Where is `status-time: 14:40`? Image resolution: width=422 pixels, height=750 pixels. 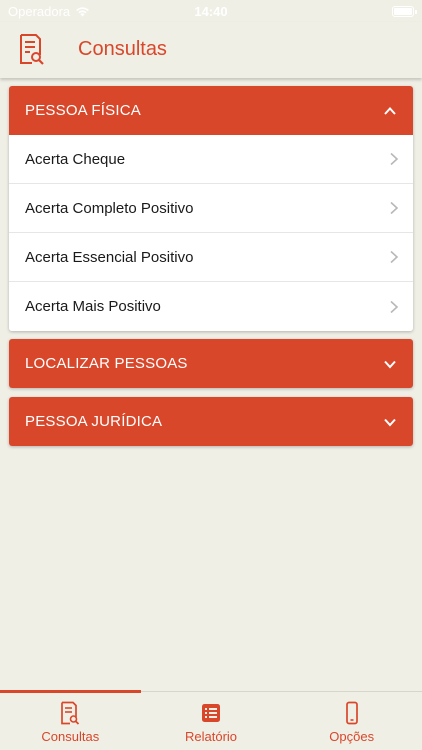 status-time: 14:40 is located at coordinates (211, 11).